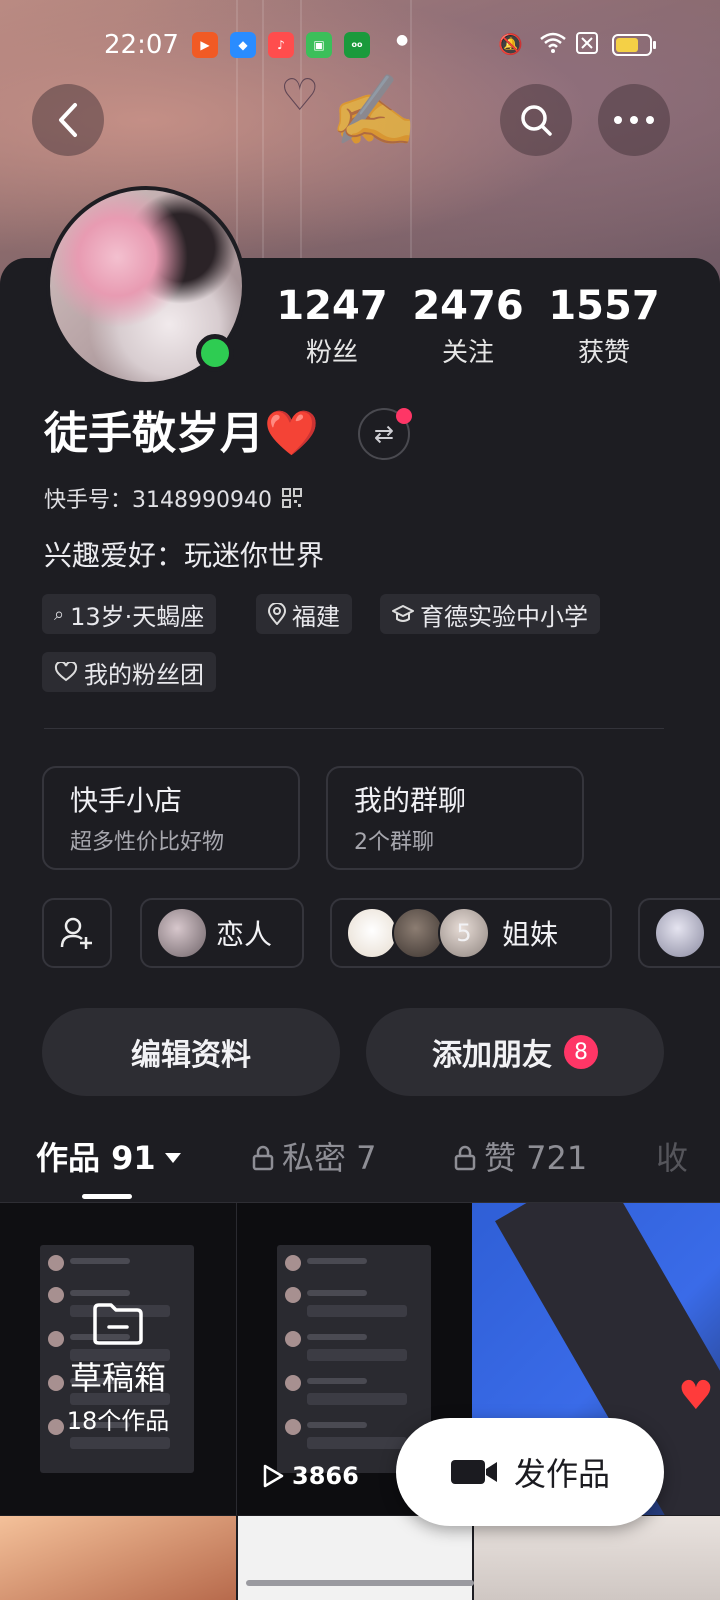 The height and width of the screenshot is (1600, 720). What do you see at coordinates (107, 1196) in the screenshot?
I see `active-tab-indicator` at bounding box center [107, 1196].